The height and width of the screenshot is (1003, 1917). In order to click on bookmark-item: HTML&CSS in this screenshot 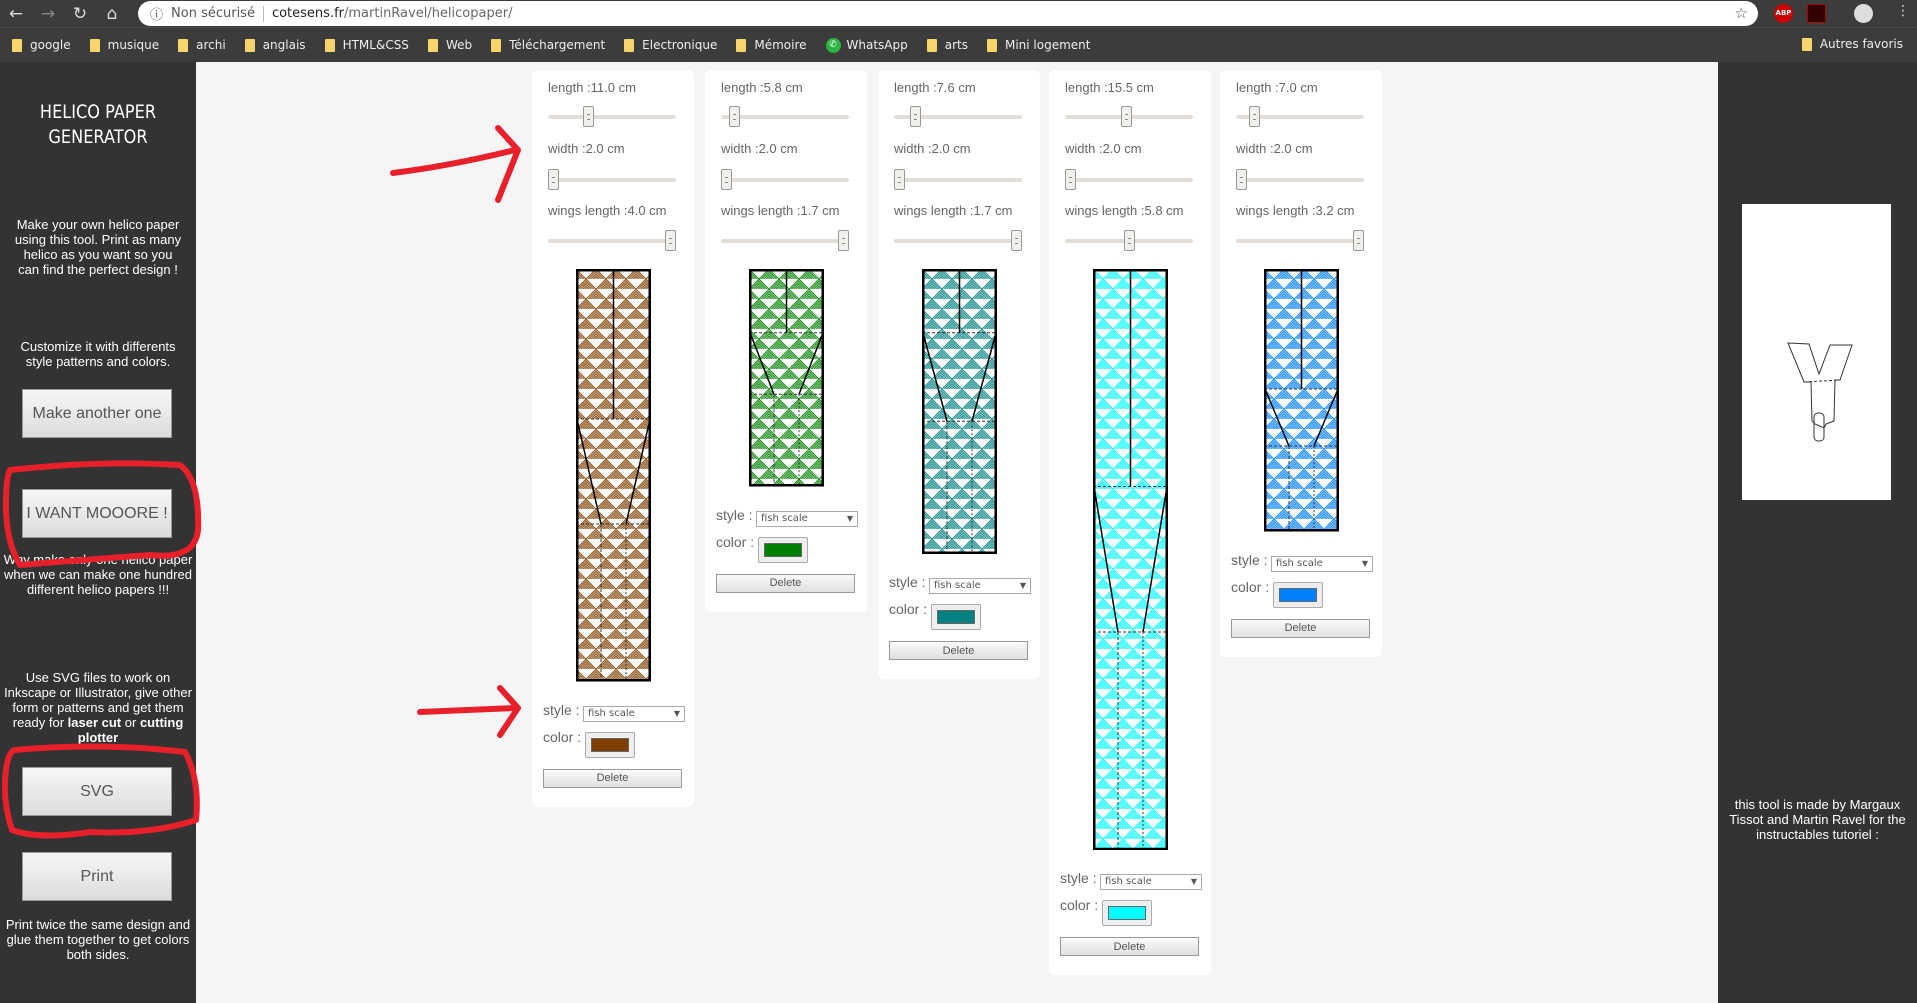, I will do `click(366, 45)`.